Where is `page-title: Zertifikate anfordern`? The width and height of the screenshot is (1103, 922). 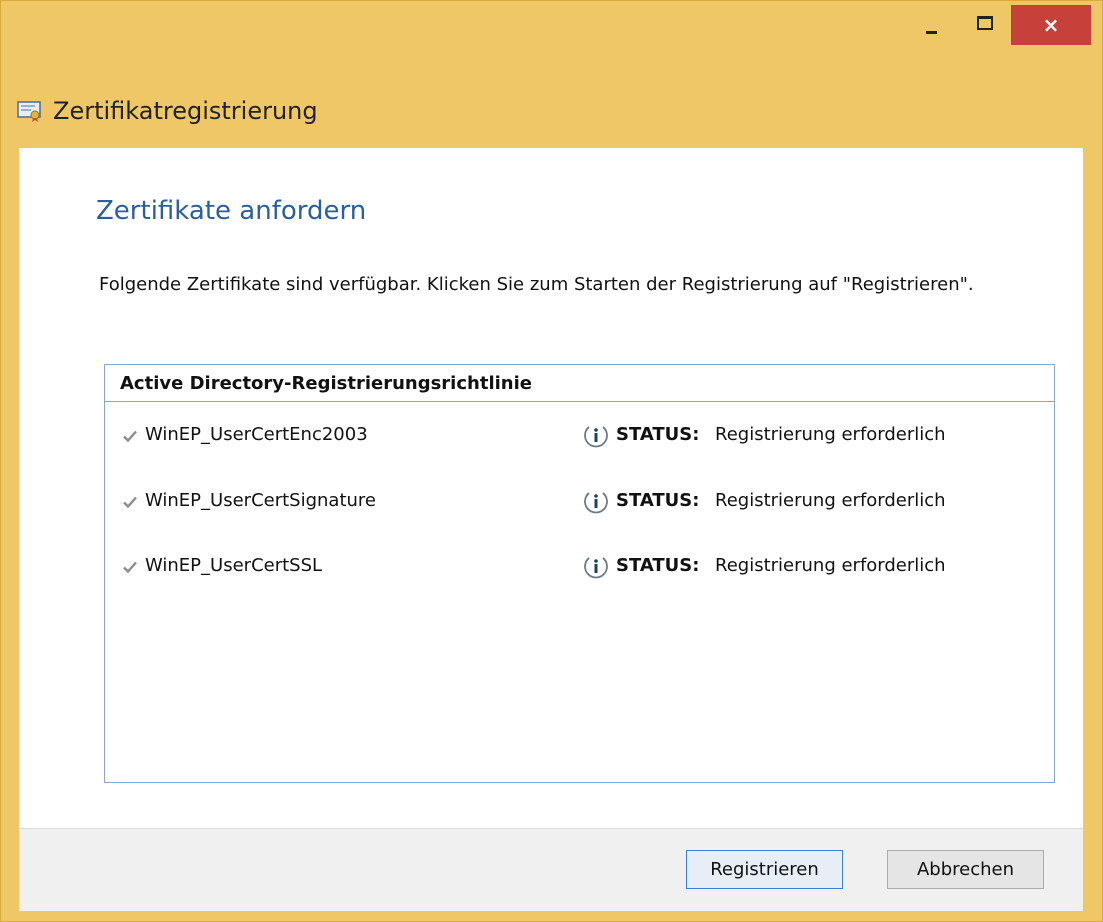 page-title: Zertifikate anfordern is located at coordinates (231, 211).